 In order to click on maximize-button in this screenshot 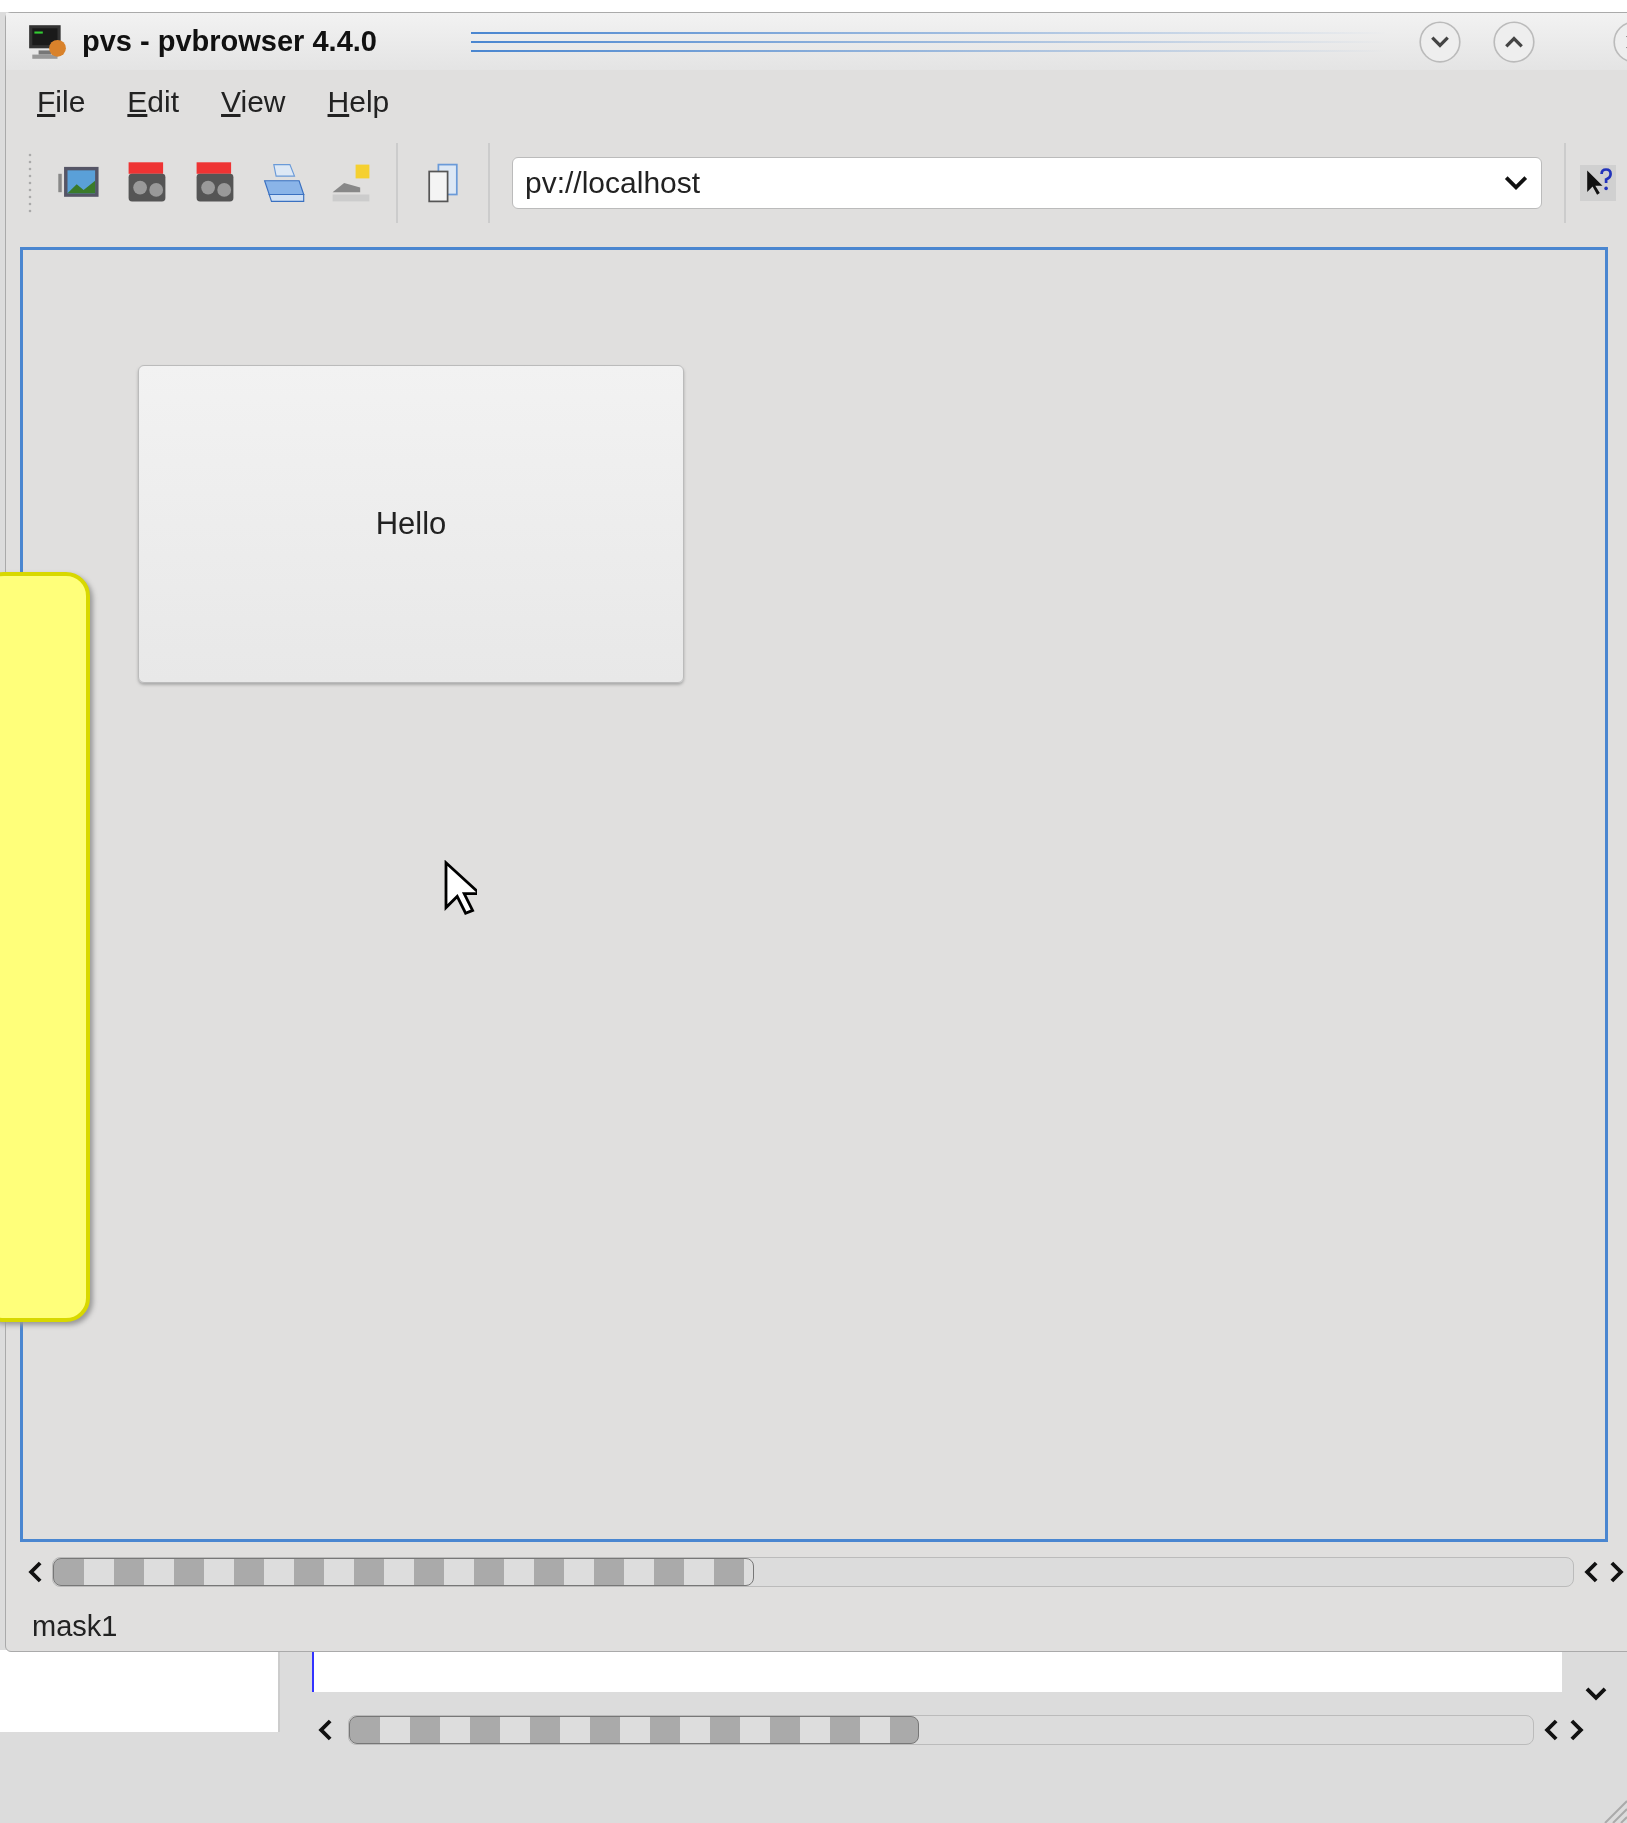, I will do `click(1513, 41)`.